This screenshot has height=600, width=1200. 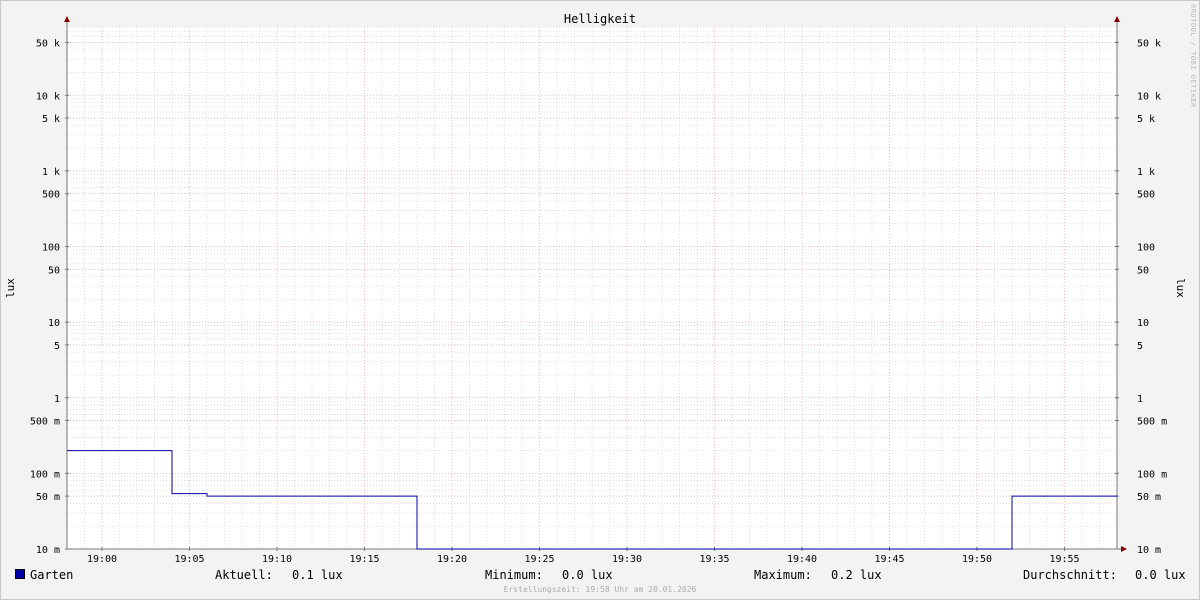 What do you see at coordinates (1193, 56) in the screenshot?
I see `rrdtool-watermark: RRDTOOL / TOBI OETIKER` at bounding box center [1193, 56].